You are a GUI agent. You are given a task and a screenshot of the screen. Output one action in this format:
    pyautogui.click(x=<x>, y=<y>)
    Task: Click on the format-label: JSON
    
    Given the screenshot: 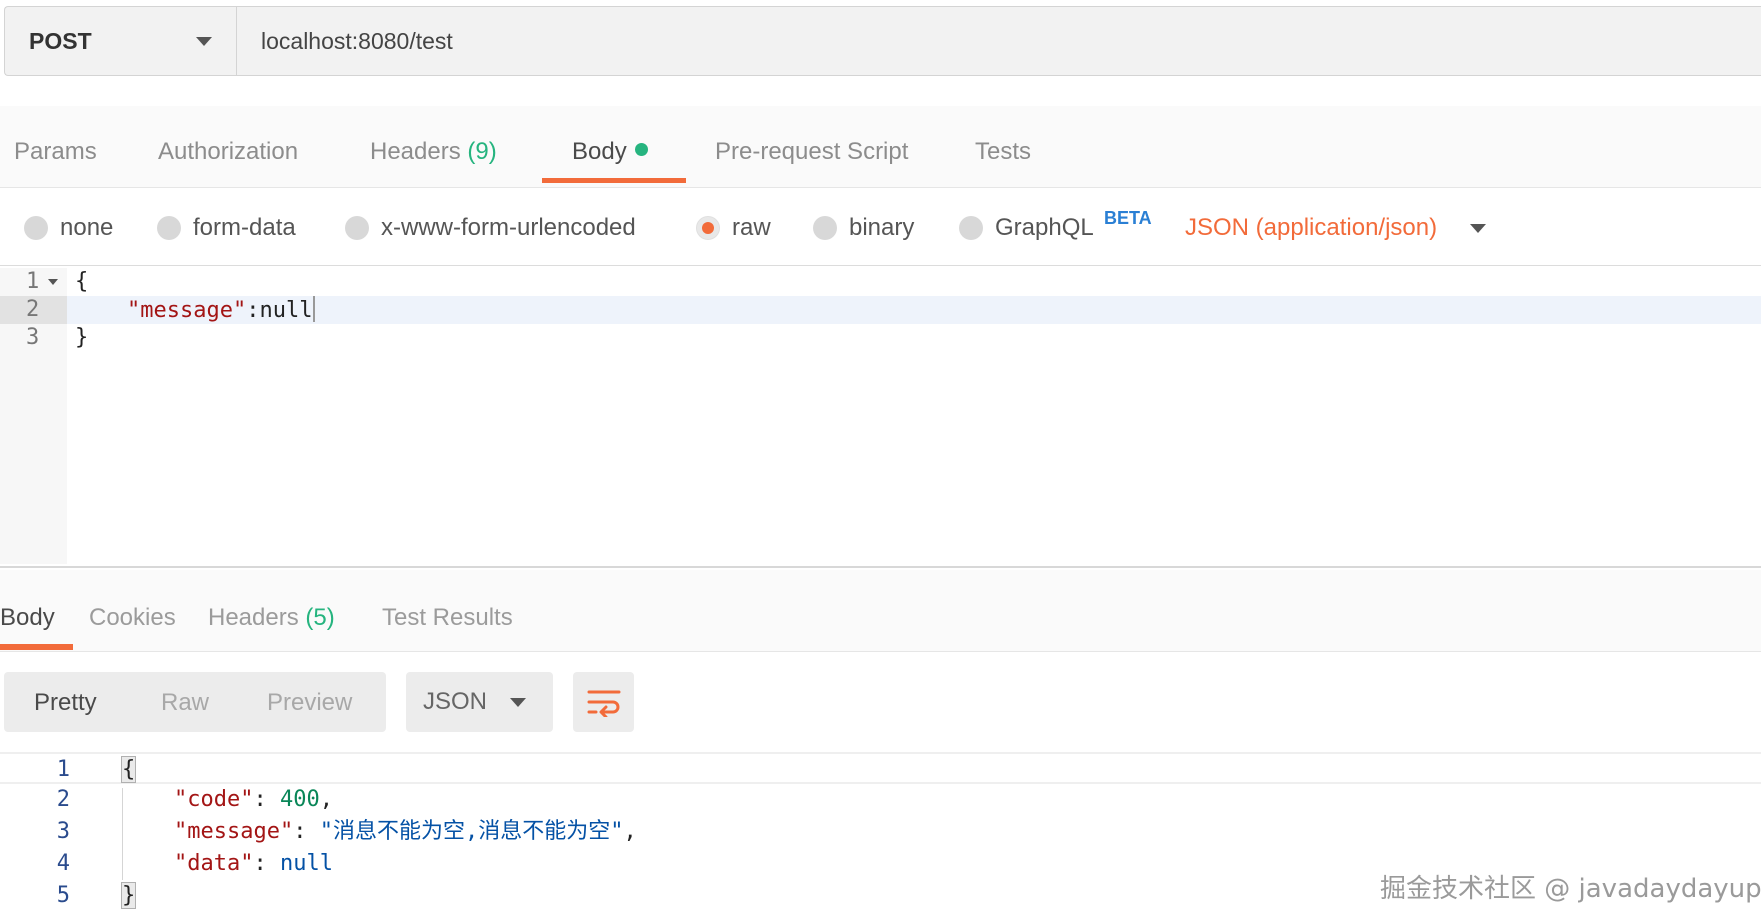 What is the action you would take?
    pyautogui.click(x=455, y=701)
    